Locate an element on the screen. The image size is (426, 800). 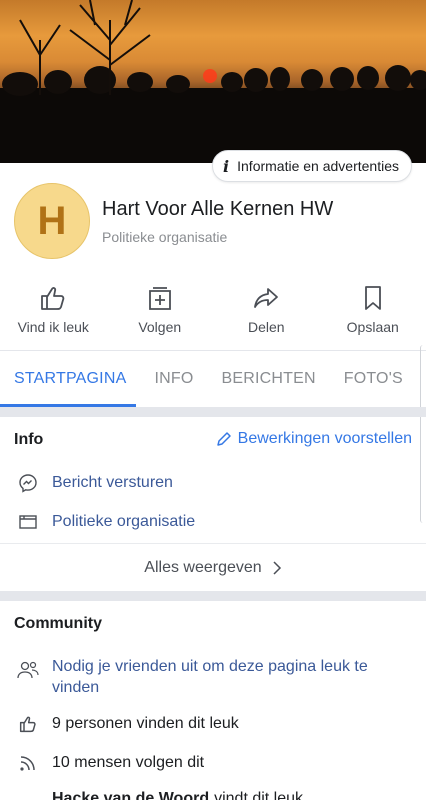
friend-name: Hacke van de Woord is located at coordinates (130, 795).